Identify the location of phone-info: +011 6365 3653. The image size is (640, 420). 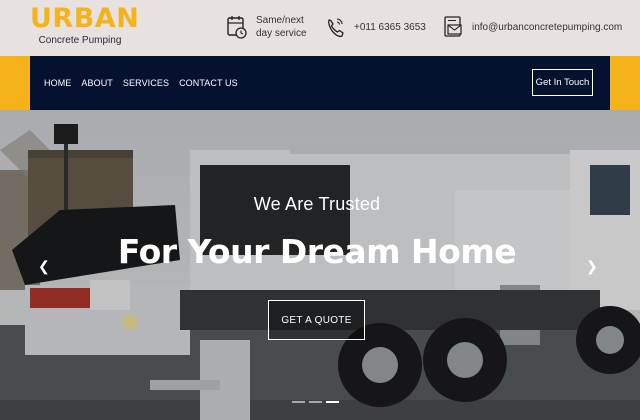
(375, 27).